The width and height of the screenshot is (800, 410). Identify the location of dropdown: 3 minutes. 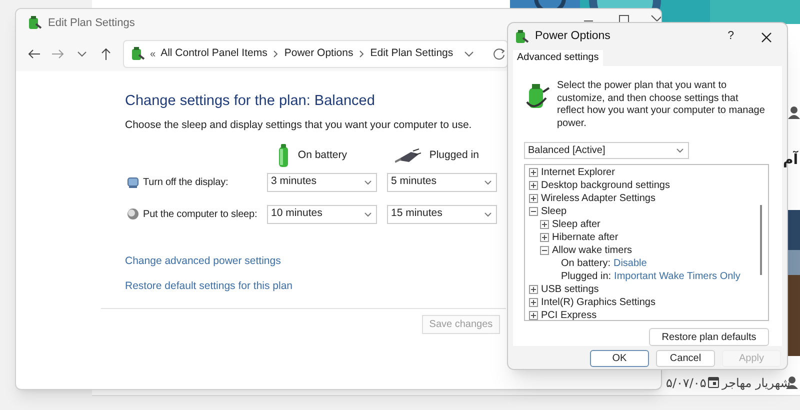
(322, 182).